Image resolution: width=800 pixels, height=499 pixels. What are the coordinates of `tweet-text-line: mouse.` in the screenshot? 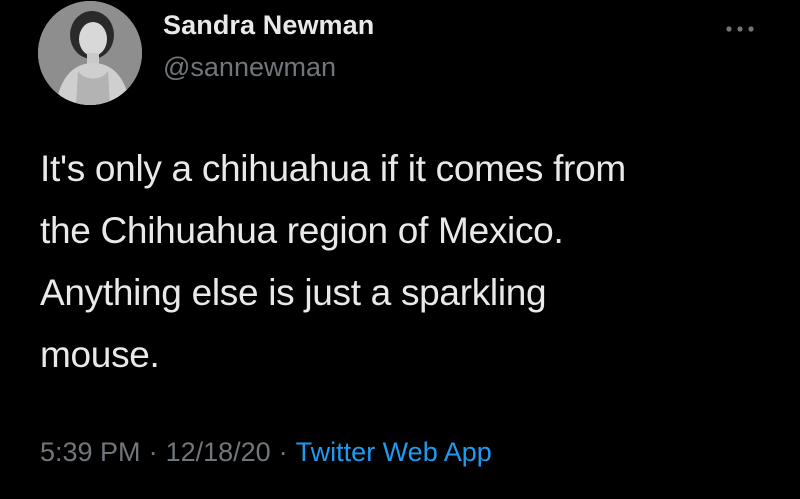 It's located at (100, 354).